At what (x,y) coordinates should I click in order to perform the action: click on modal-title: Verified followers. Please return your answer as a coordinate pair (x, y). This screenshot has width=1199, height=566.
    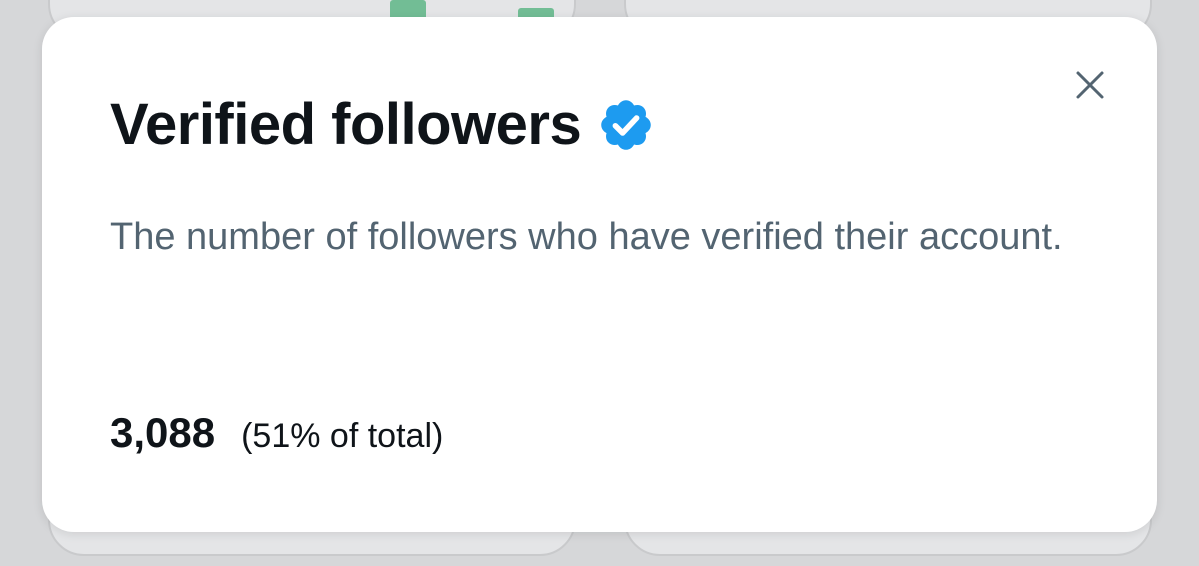
    Looking at the image, I should click on (346, 124).